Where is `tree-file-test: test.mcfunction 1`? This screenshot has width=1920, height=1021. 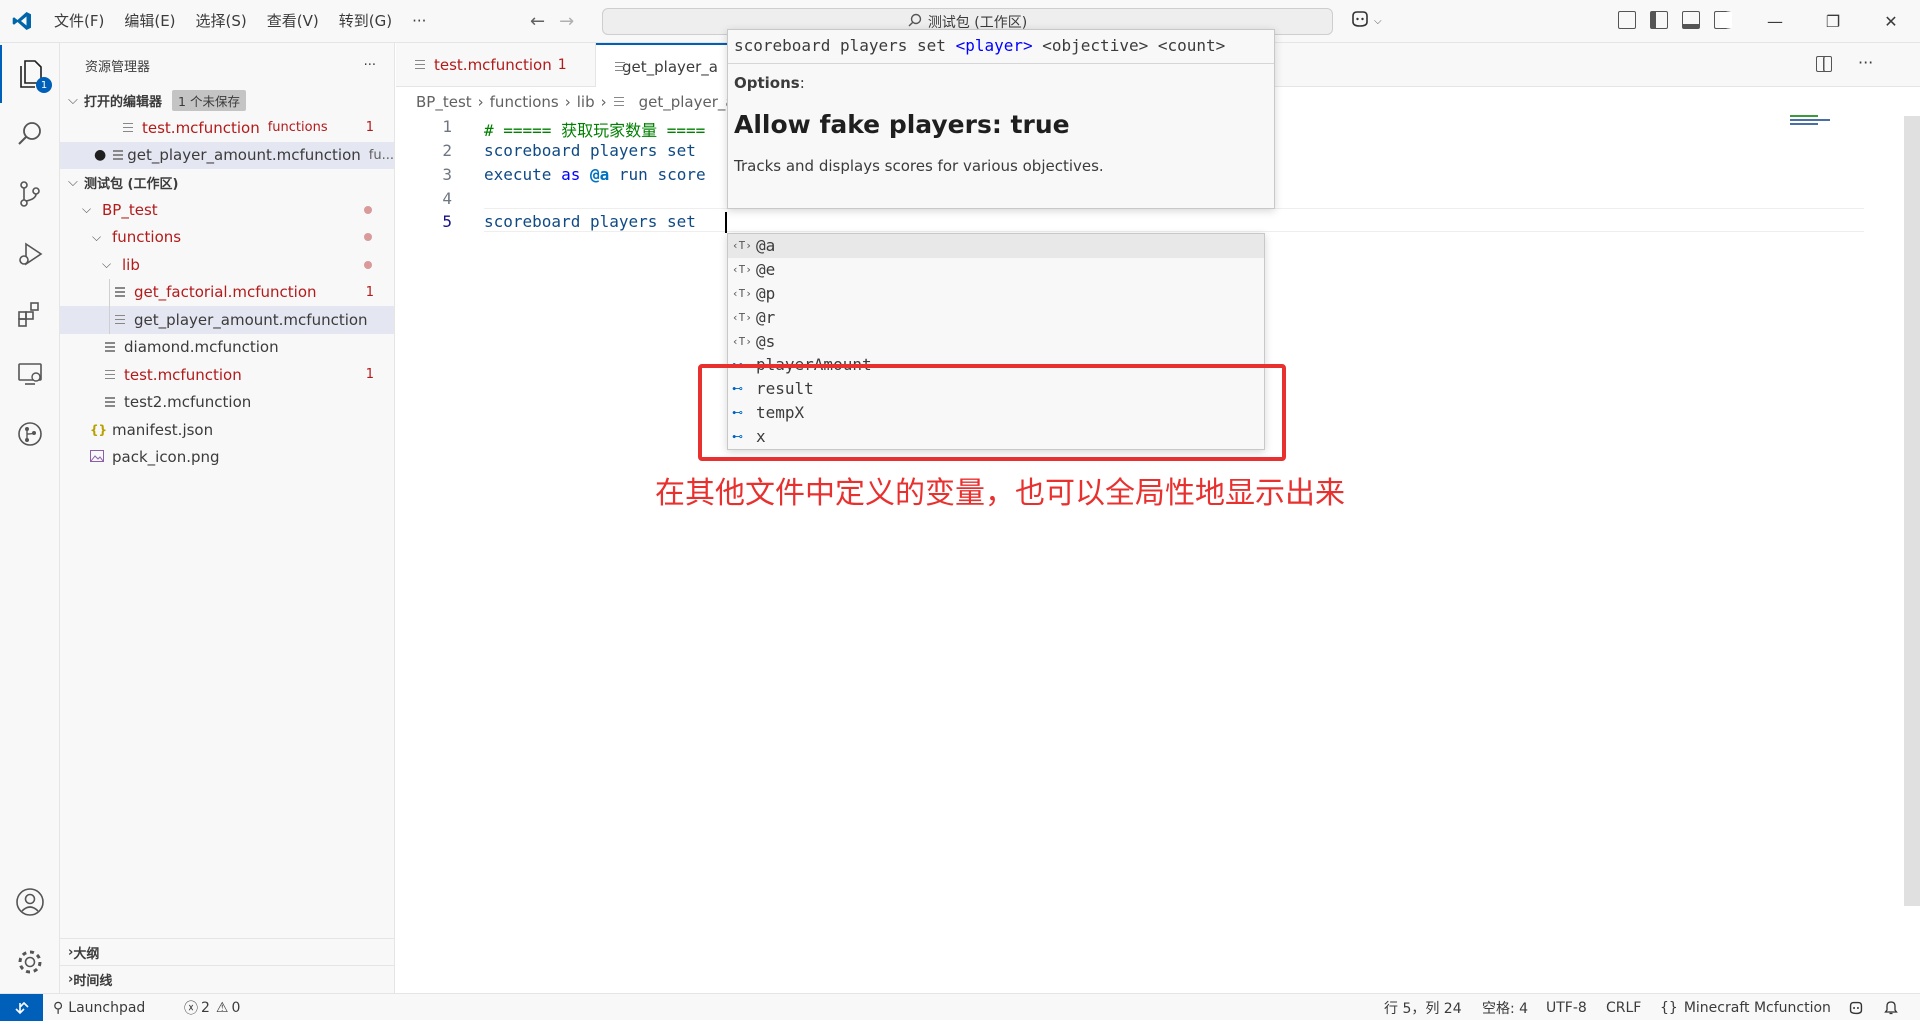
tree-file-test: test.mcfunction 1 is located at coordinates (227, 375).